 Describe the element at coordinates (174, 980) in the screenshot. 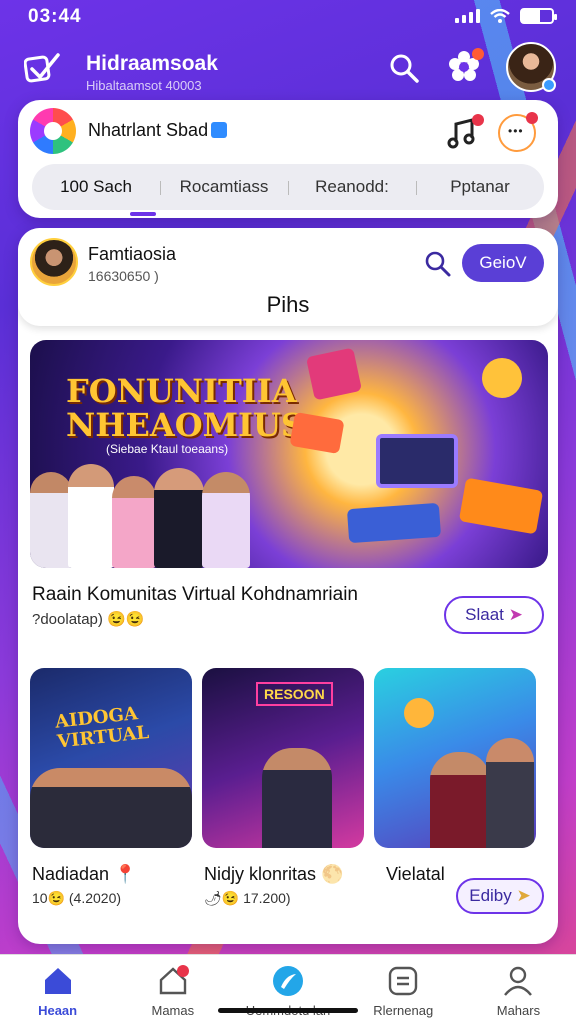

I see `house-outline-icon` at that location.